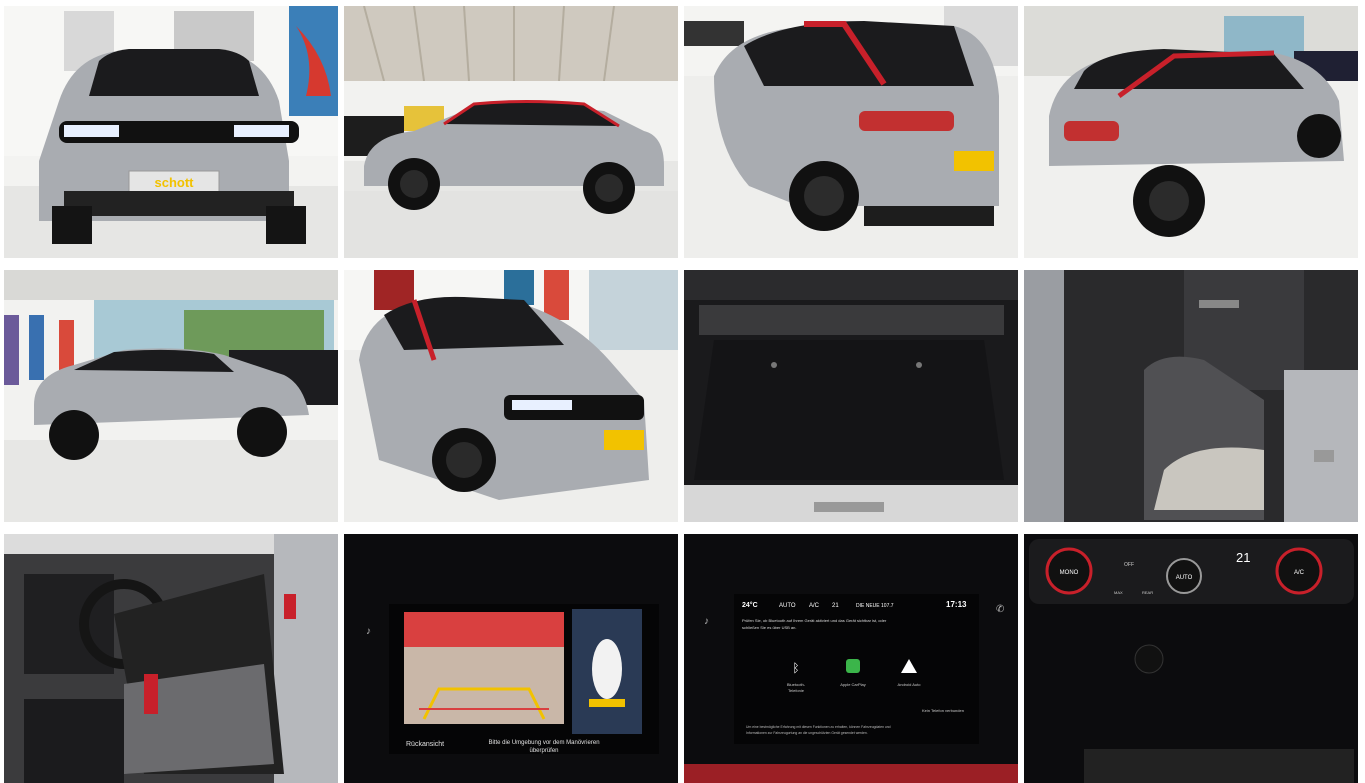 The image size is (1365, 783). Describe the element at coordinates (795, 668) in the screenshot. I see `bluetooth-icon: ᛒ` at that location.